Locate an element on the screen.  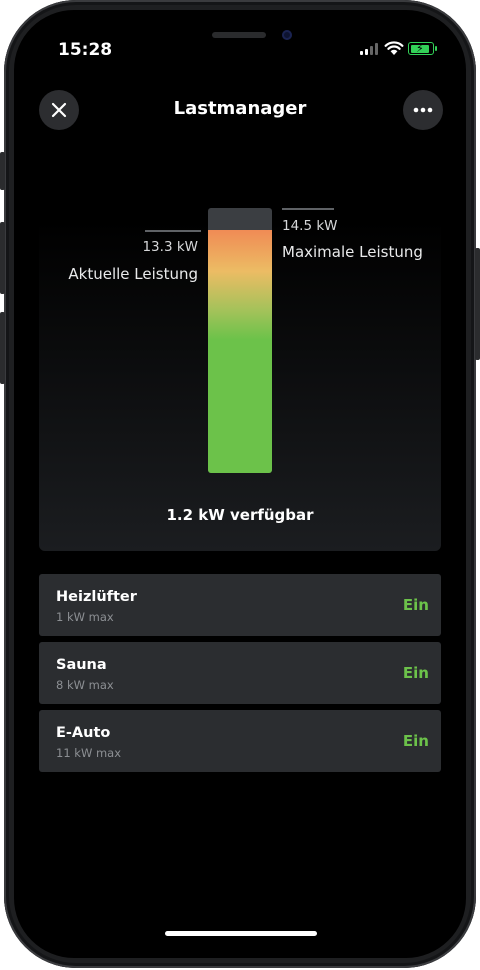
max-power-label: Maximale Leistung is located at coordinates (352, 252).